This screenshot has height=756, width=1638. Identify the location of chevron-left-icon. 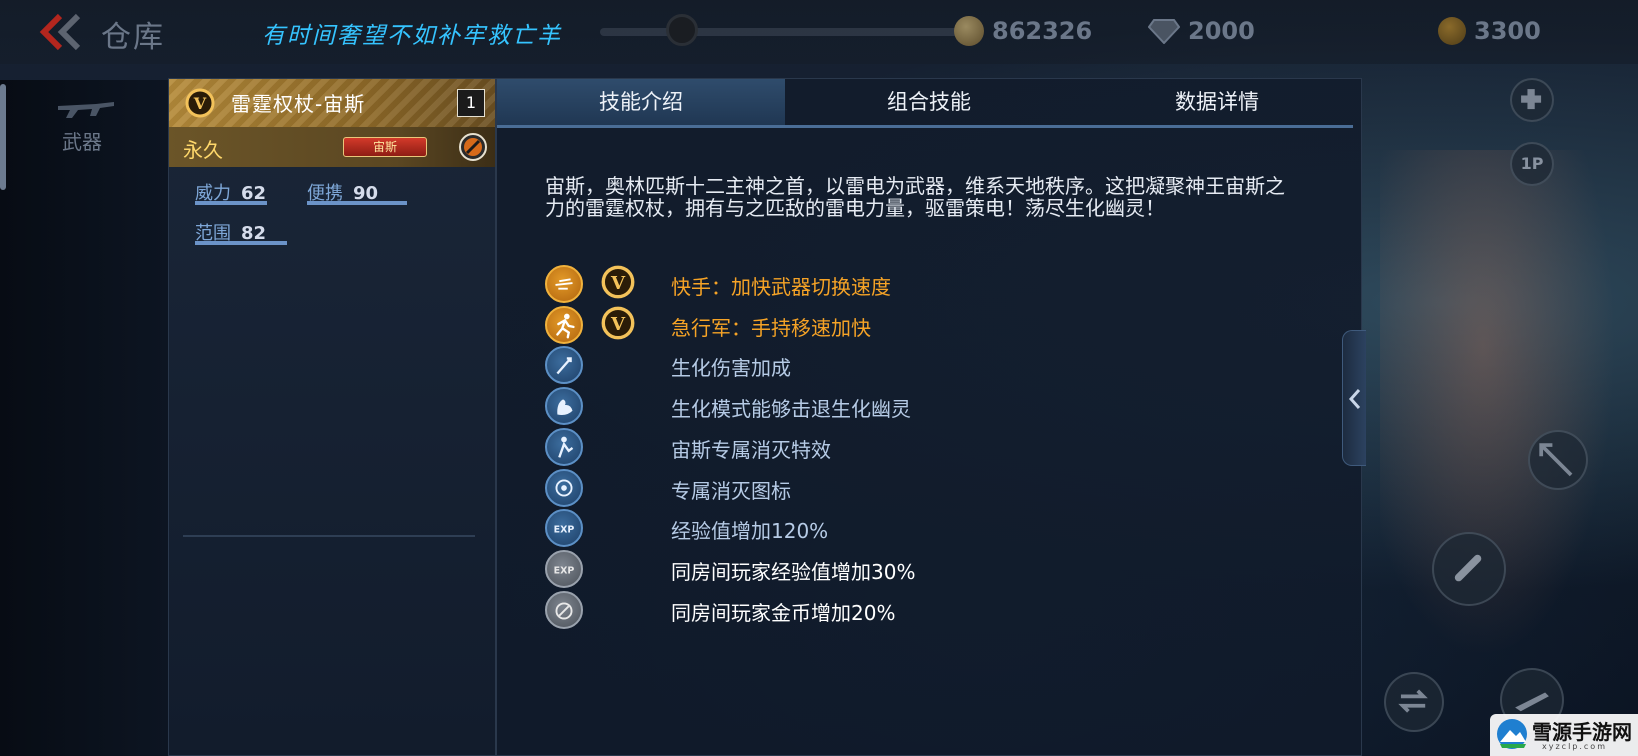
(1354, 399).